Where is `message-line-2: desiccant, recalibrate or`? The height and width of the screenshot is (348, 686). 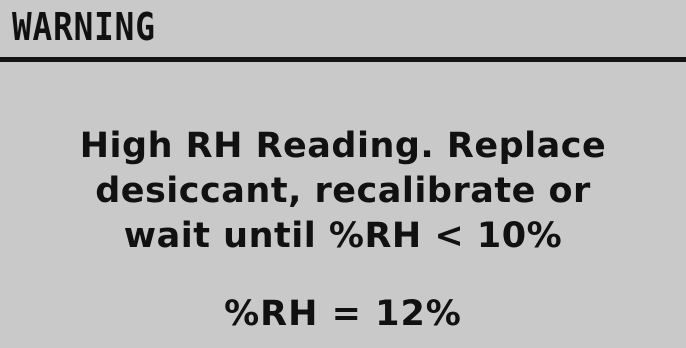 message-line-2: desiccant, recalibrate or is located at coordinates (343, 191).